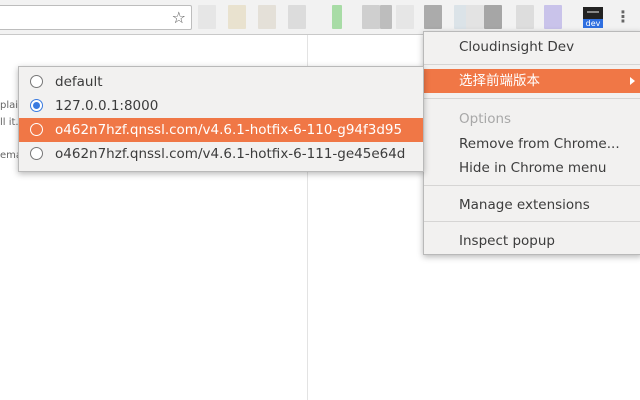 The height and width of the screenshot is (400, 640). Describe the element at coordinates (9, 105) in the screenshot. I see `page-text-fragment: plai` at that location.